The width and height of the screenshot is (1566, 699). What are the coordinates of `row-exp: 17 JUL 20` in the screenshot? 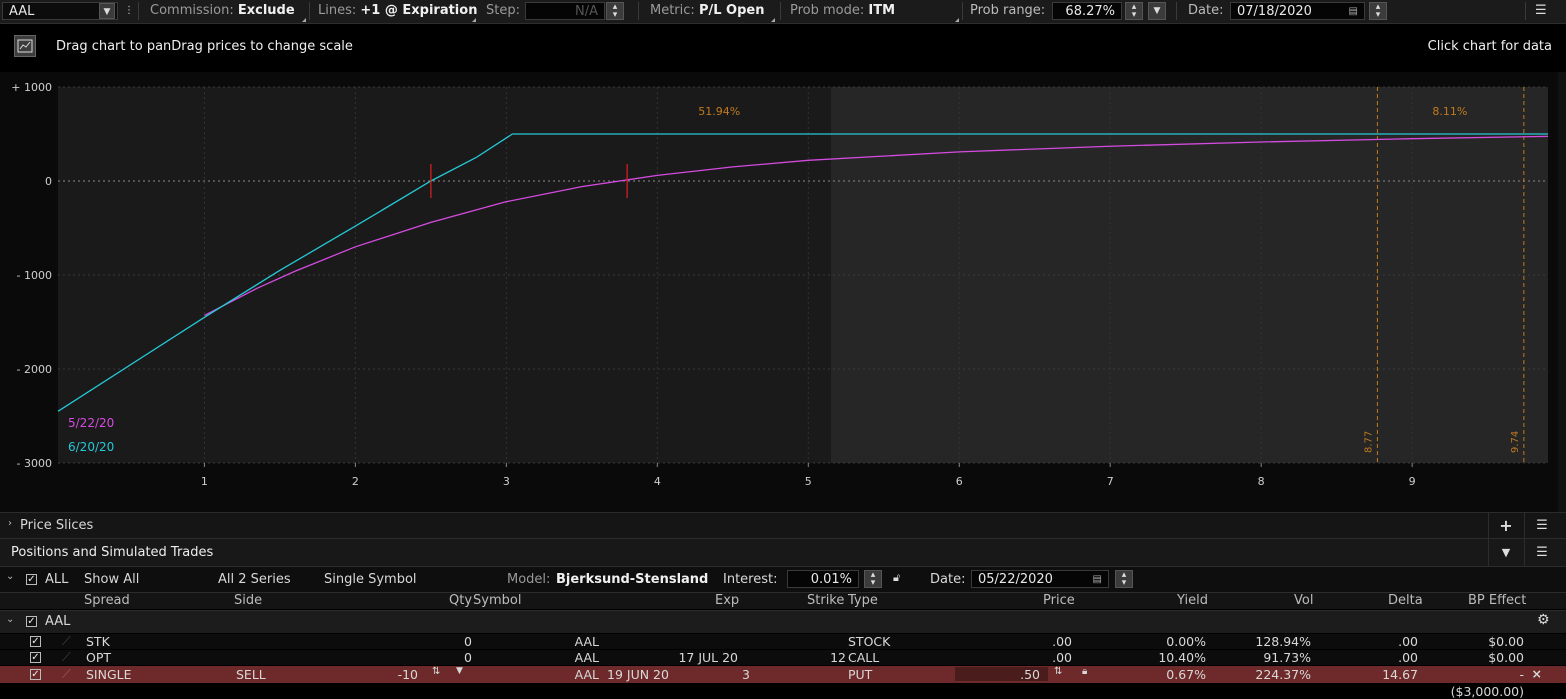 It's located at (708, 657).